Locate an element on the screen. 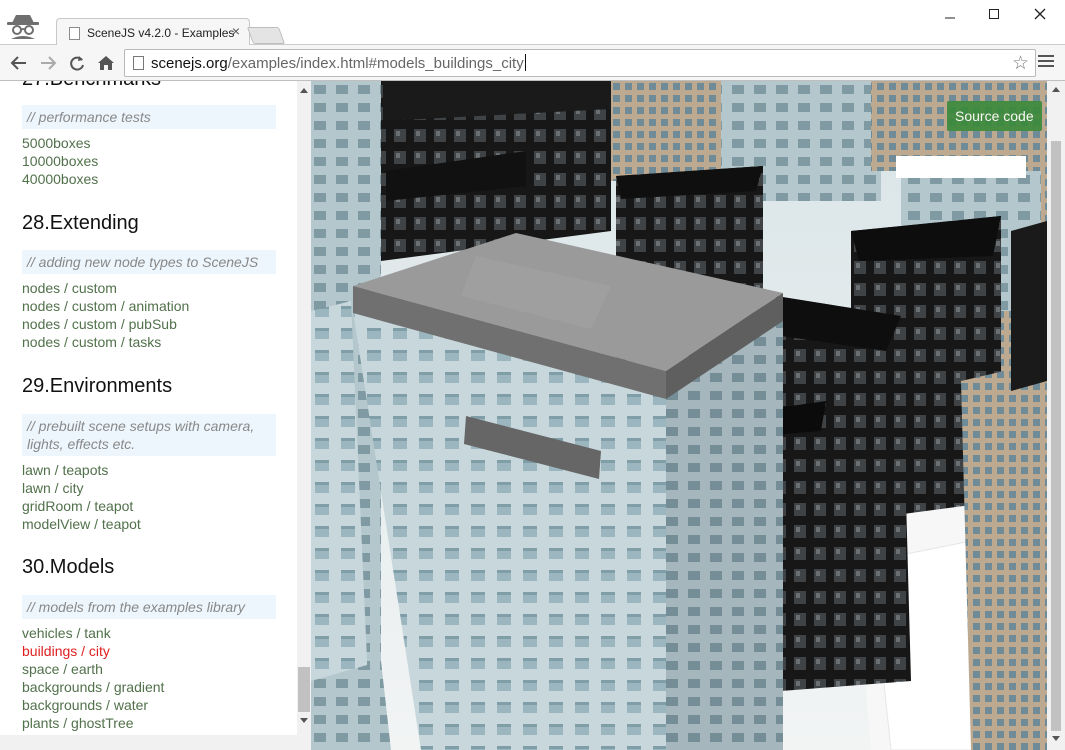 This screenshot has width=1065, height=750. back-icon is located at coordinates (18, 63).